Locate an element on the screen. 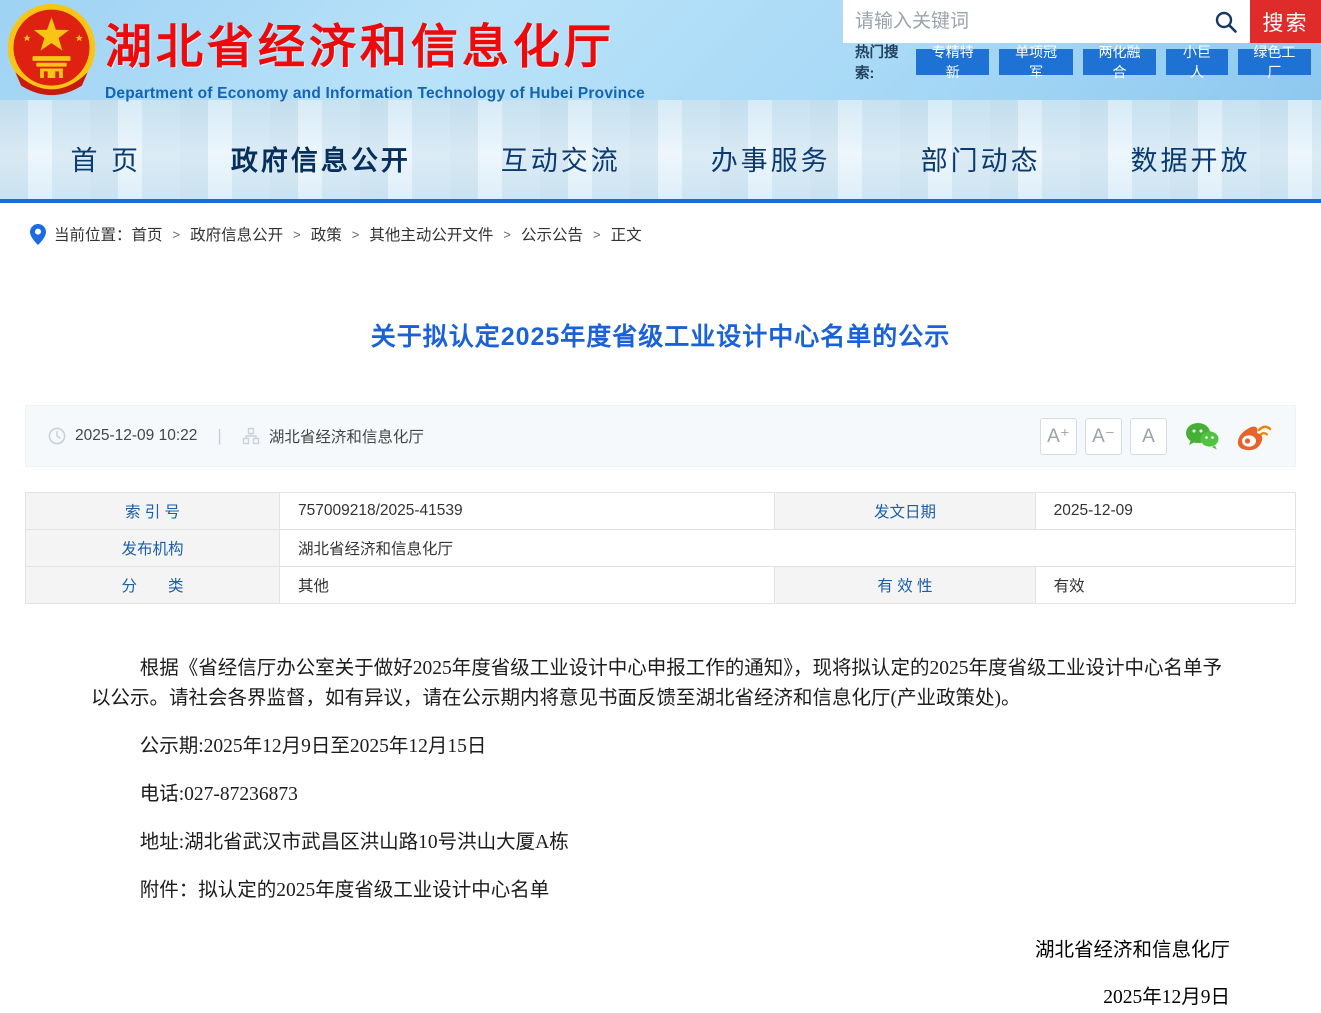 The height and width of the screenshot is (1013, 1321). nav-item-gov-info: 政府信息公开 is located at coordinates (321, 158).